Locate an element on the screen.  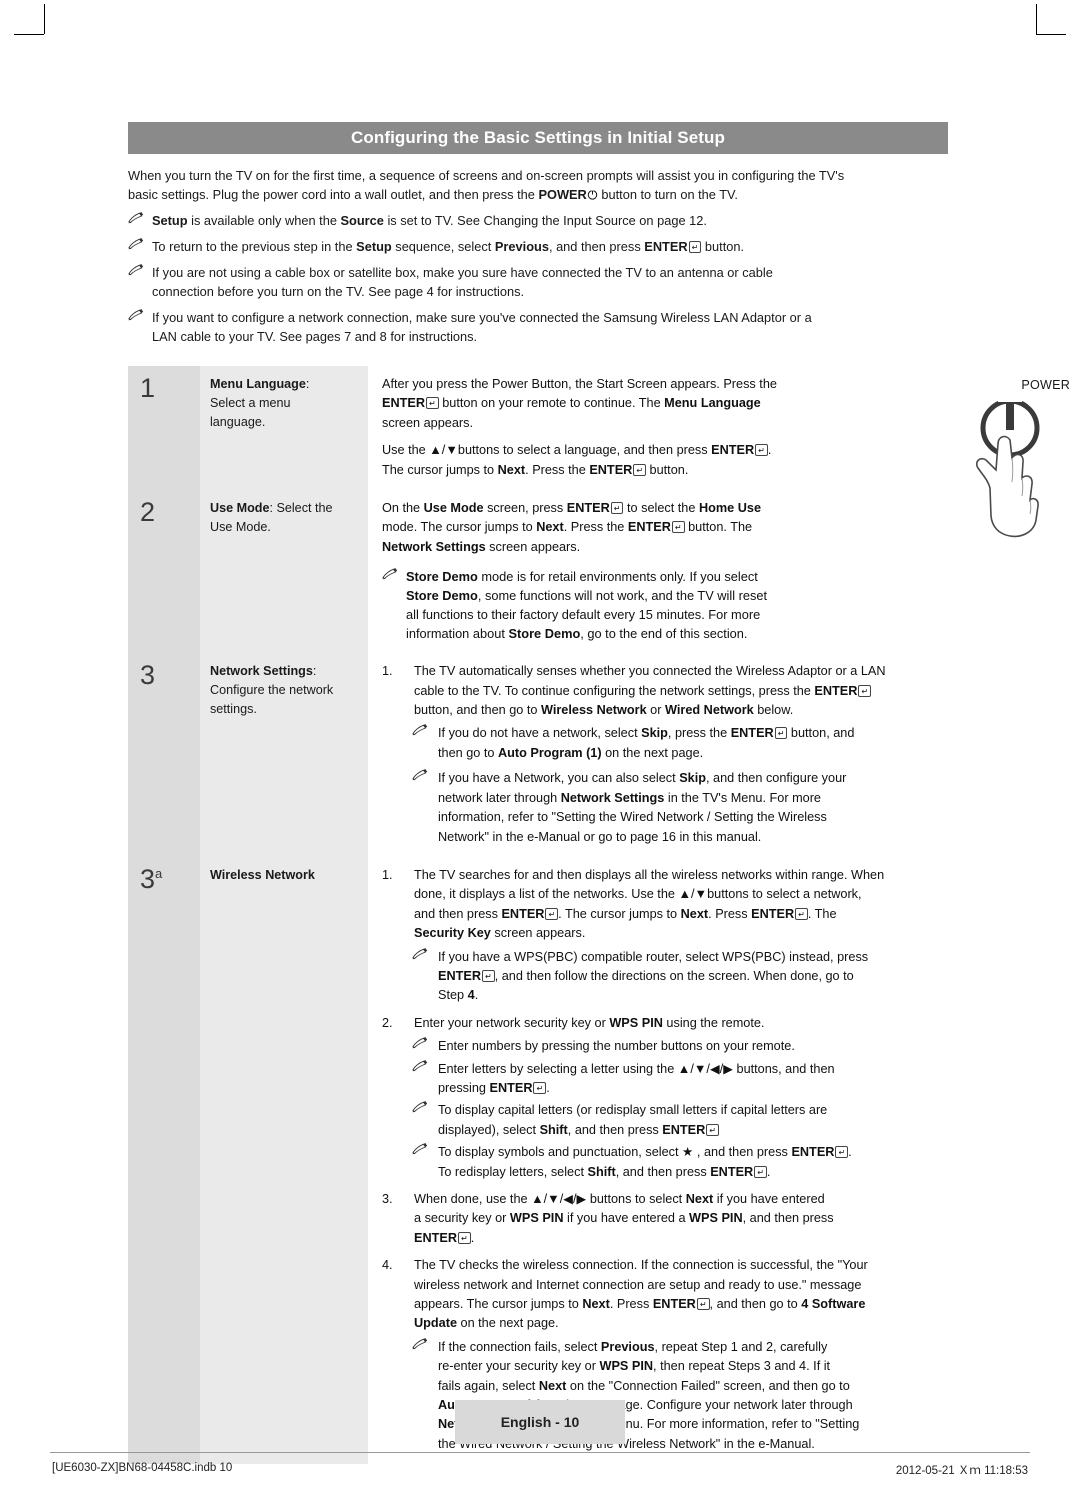
body-line: , and then go to is located at coordinates (755, 1304).